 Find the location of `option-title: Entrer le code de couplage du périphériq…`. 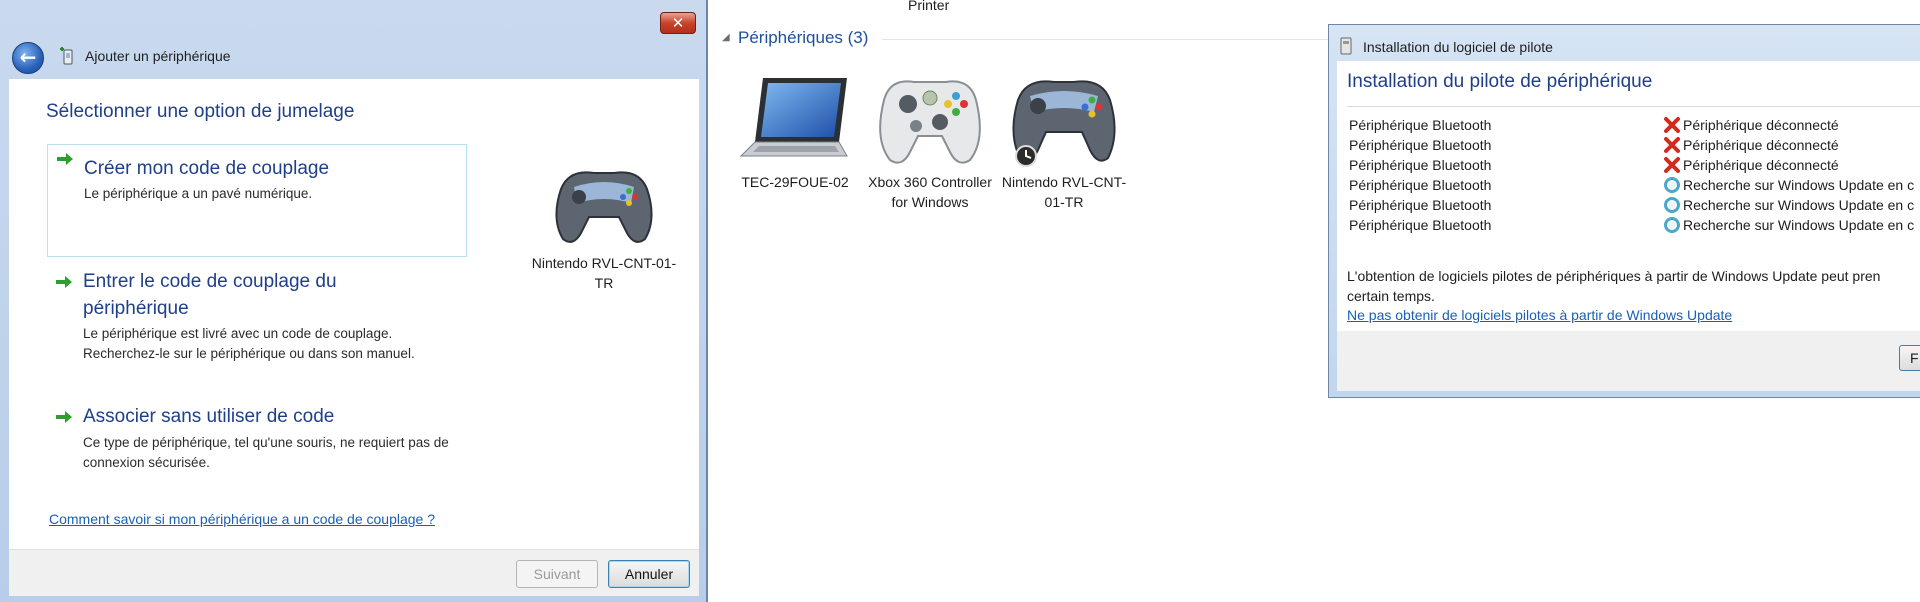

option-title: Entrer le code de couplage du périphériq… is located at coordinates (210, 295).